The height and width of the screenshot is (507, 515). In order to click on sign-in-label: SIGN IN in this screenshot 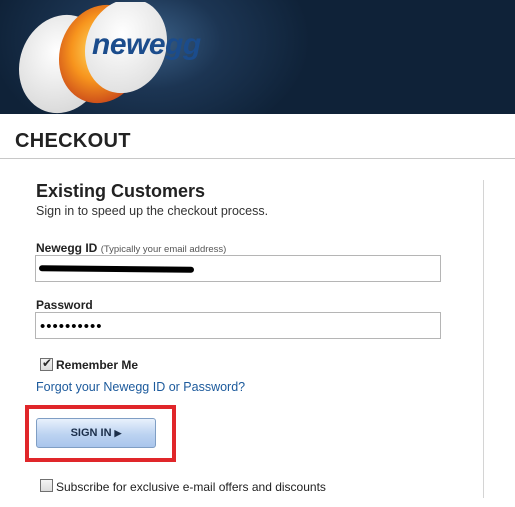, I will do `click(91, 433)`.